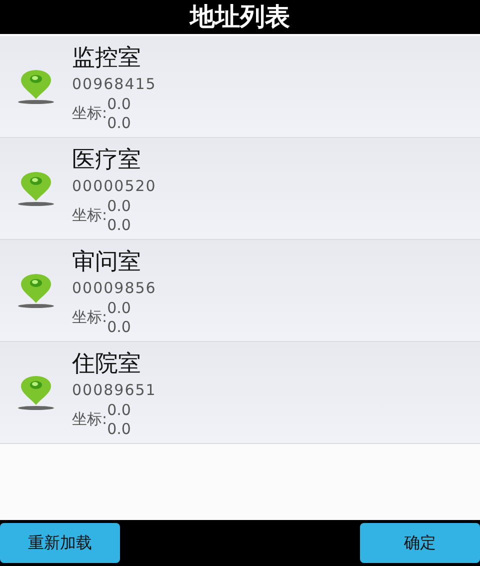  I want to click on page-title: 地址列表, so click(240, 17).